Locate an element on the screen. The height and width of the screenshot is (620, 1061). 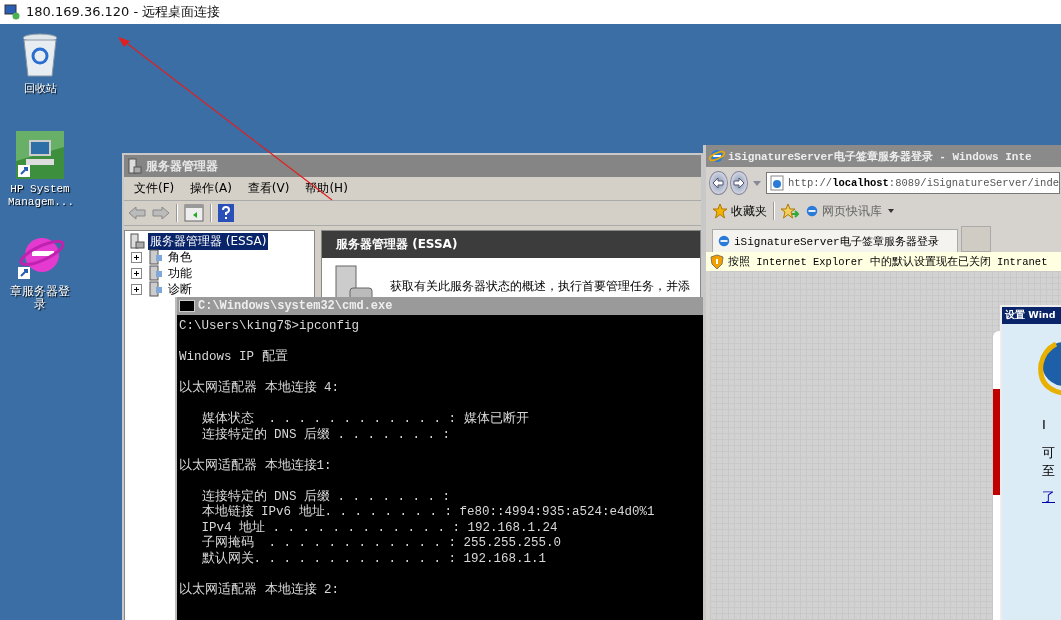
remote-desktop-icon is located at coordinates (12, 12).